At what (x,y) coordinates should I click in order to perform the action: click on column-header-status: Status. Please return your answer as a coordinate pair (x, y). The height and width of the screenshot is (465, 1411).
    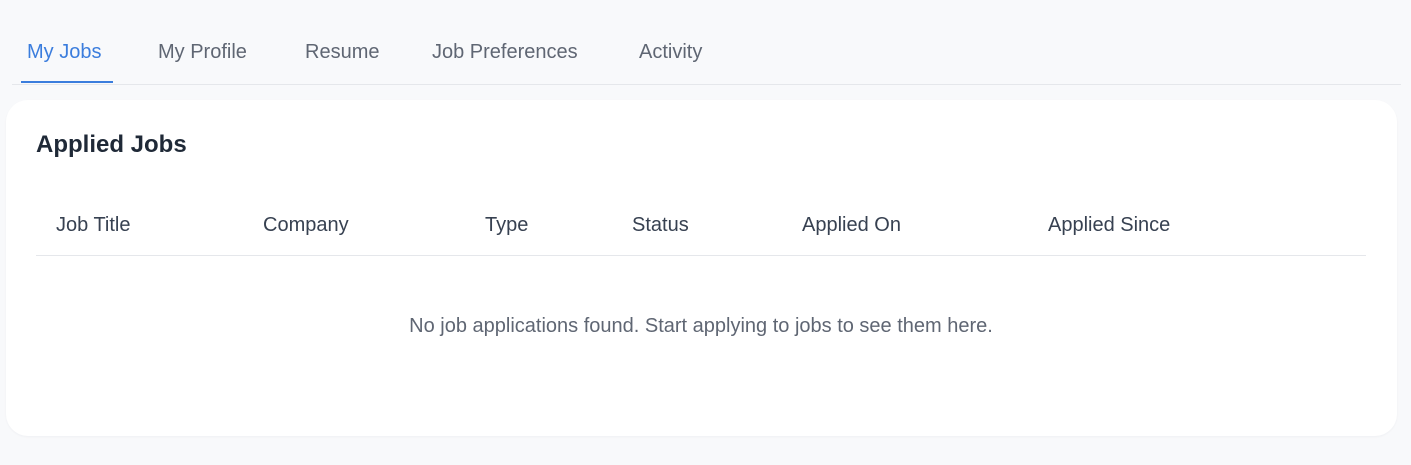
    Looking at the image, I should click on (660, 225).